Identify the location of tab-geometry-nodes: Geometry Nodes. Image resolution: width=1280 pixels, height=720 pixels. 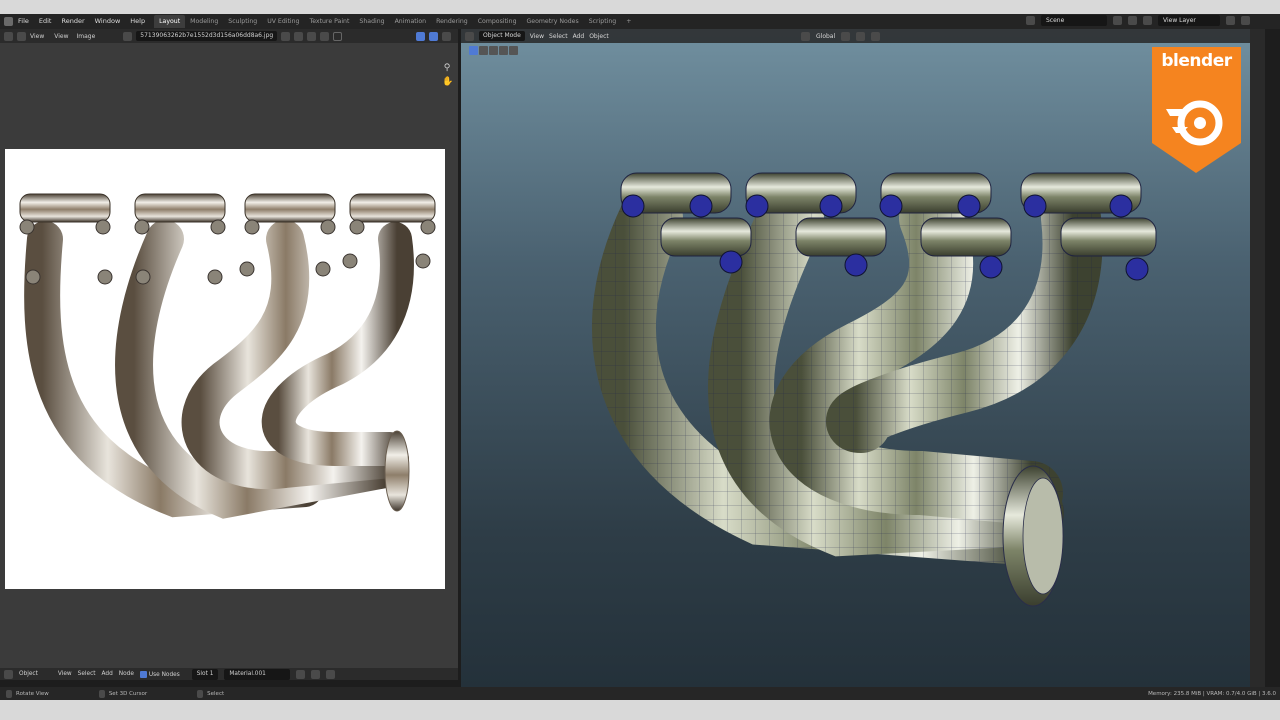
(553, 21).